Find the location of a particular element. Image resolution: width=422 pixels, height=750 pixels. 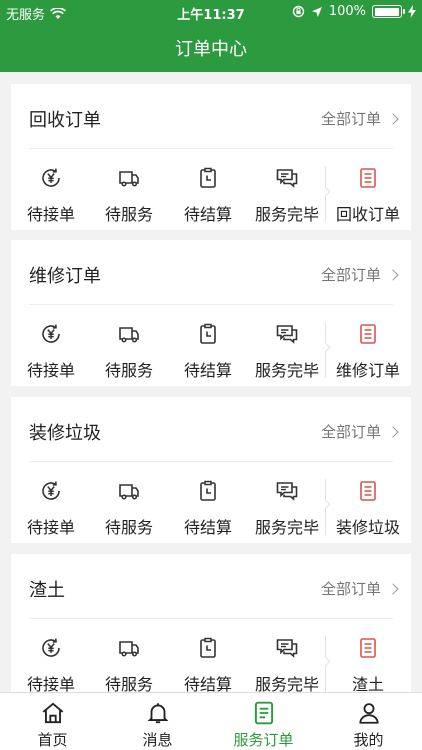

battery-icon is located at coordinates (388, 11).